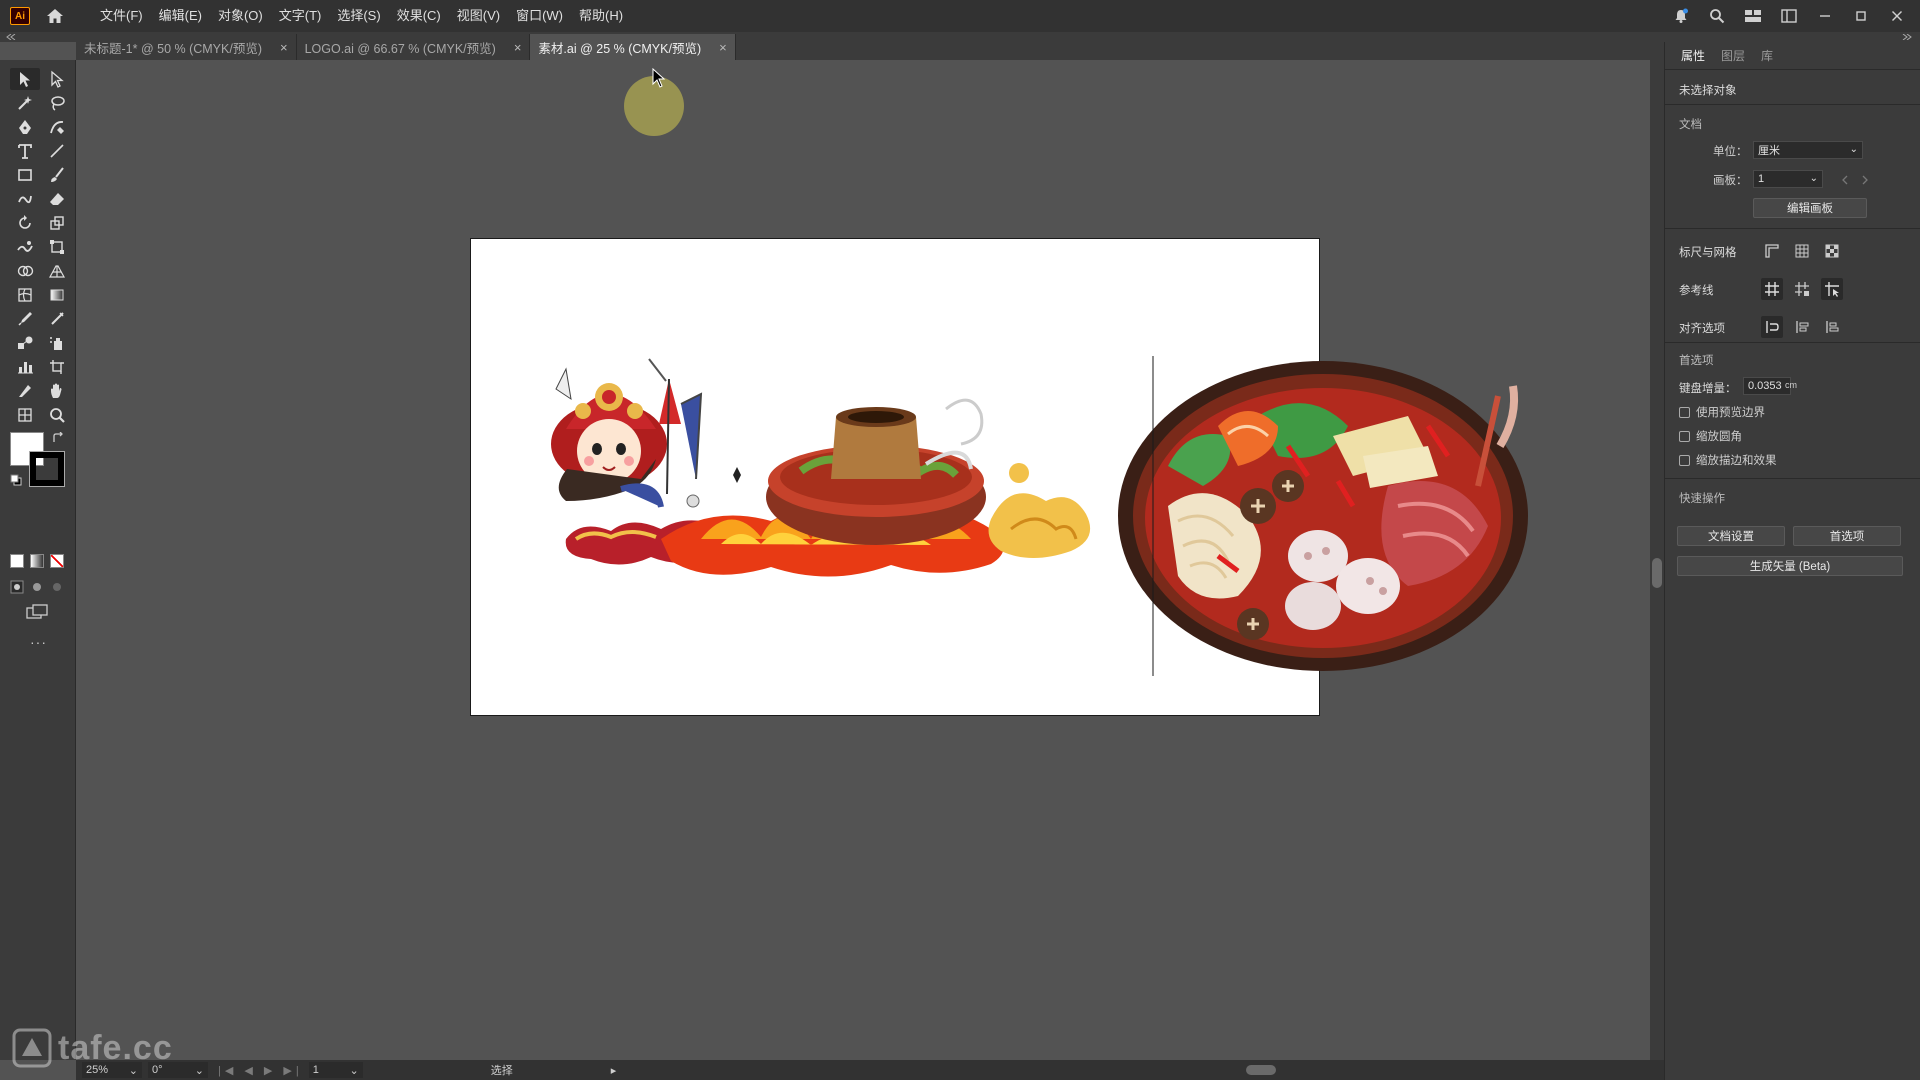  I want to click on artboard-select: 1 ⌄, so click(1788, 179).